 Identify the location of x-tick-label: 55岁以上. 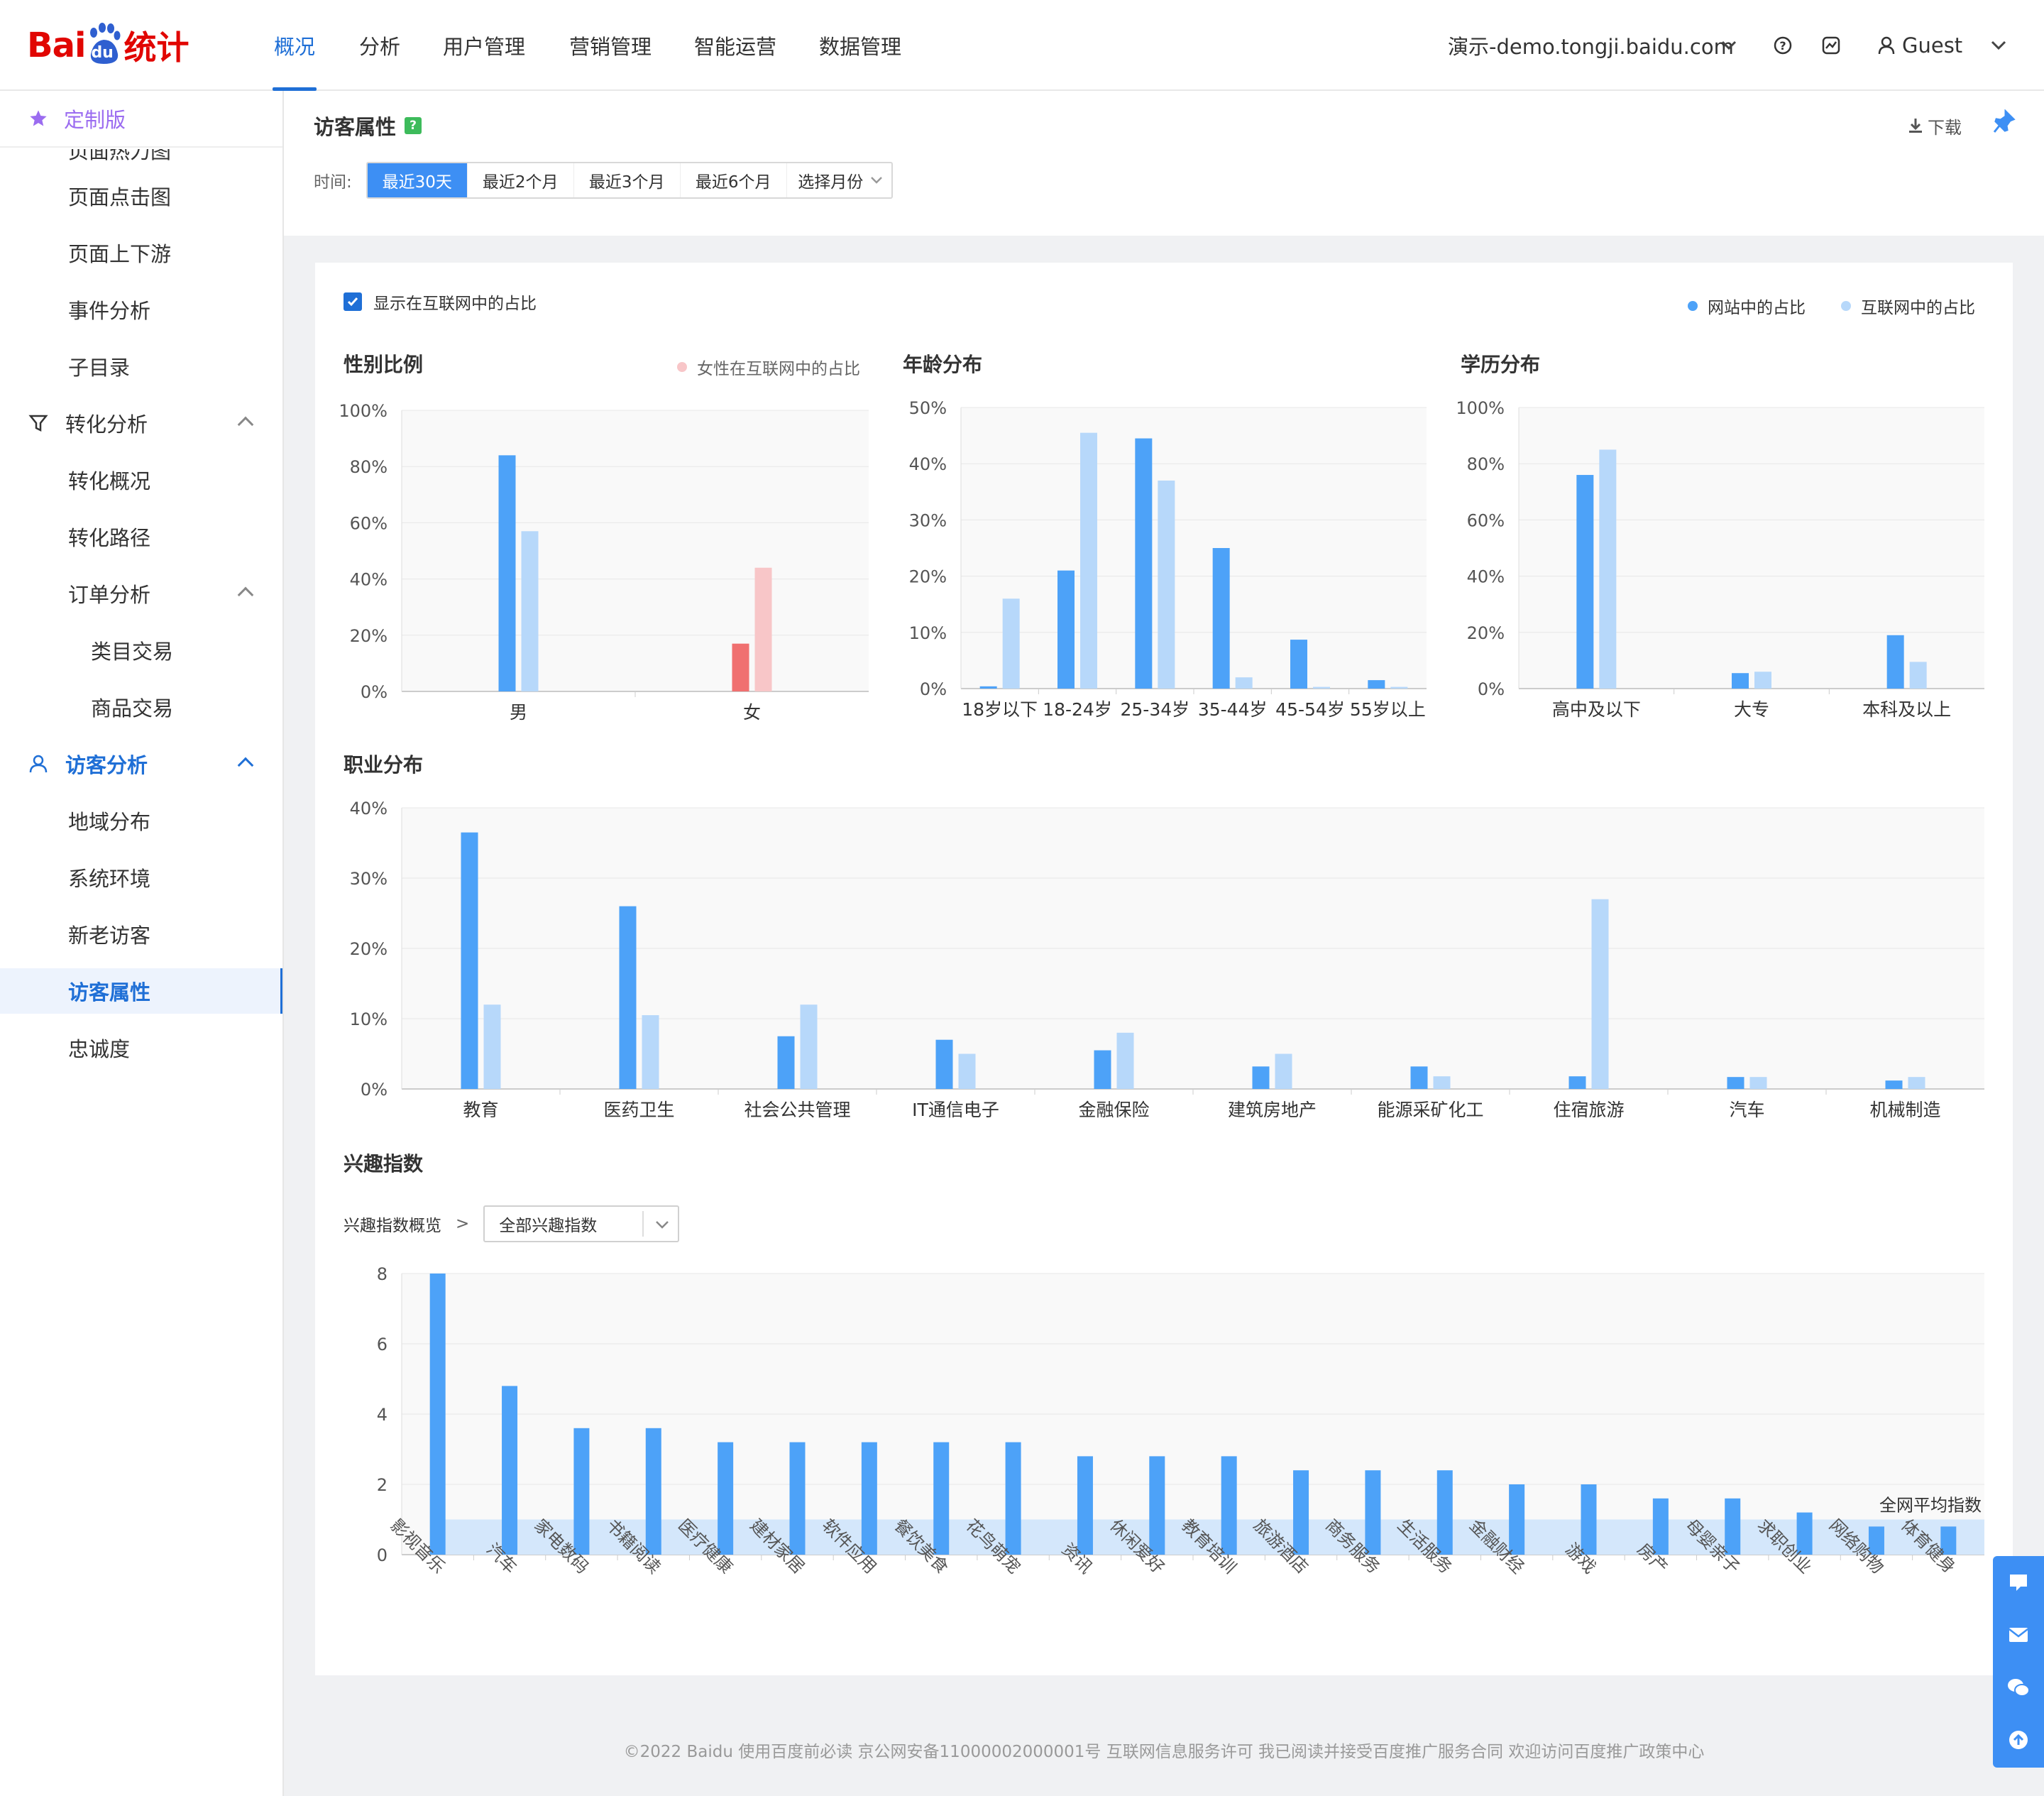
(1388, 710).